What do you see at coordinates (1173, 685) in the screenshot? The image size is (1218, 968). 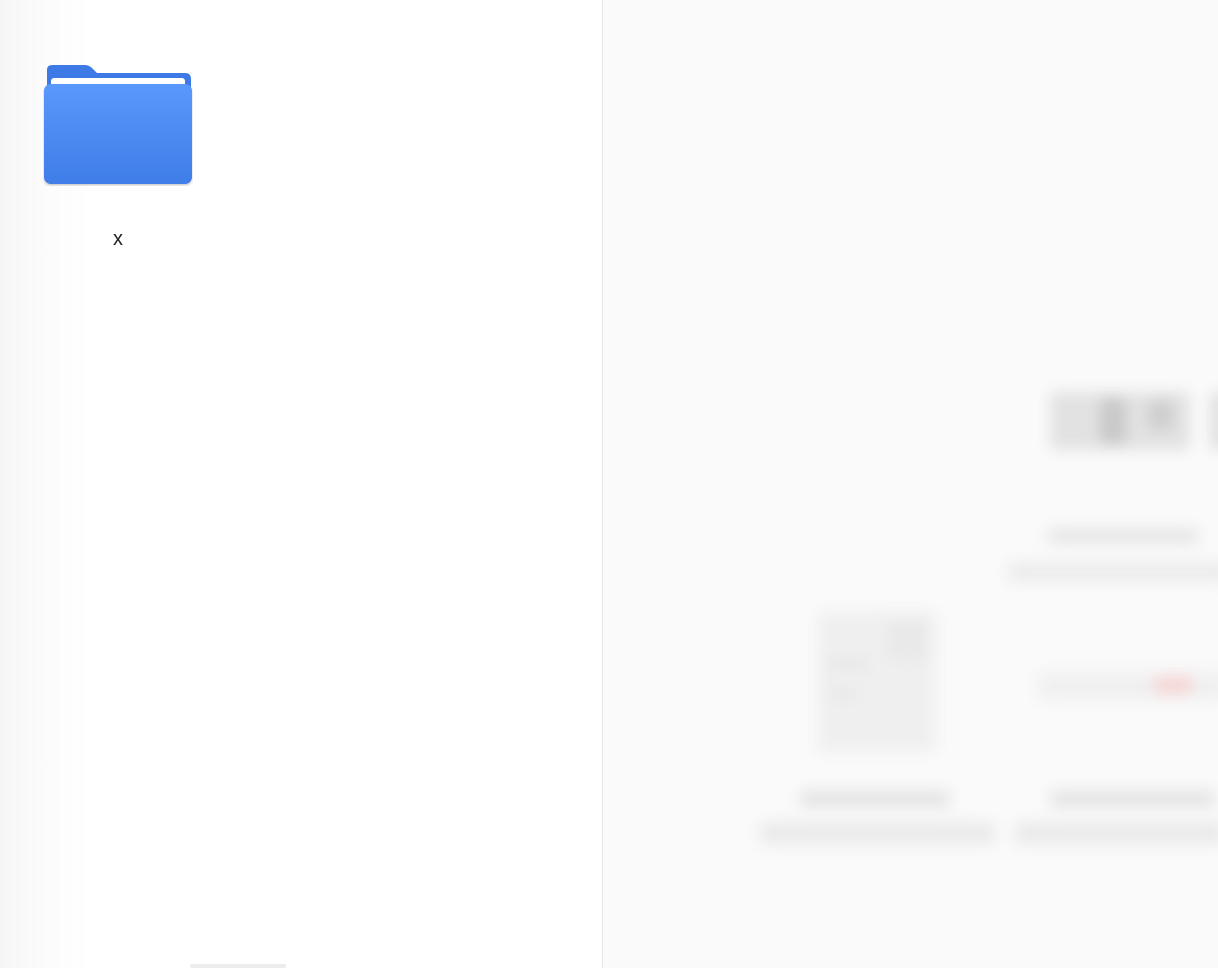 I see `blurred-red-accent` at bounding box center [1173, 685].